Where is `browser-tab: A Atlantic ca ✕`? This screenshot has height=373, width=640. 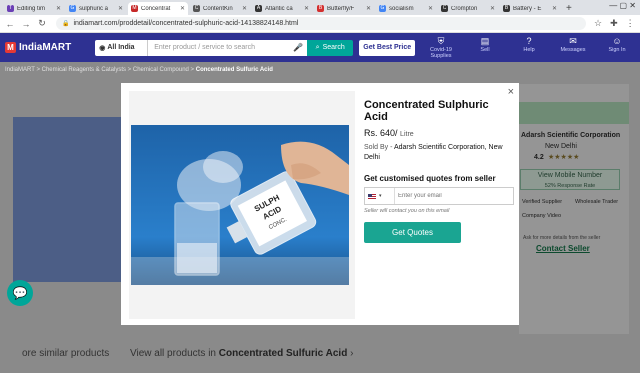
browser-tab: A Atlantic ca ✕ is located at coordinates (282, 8).